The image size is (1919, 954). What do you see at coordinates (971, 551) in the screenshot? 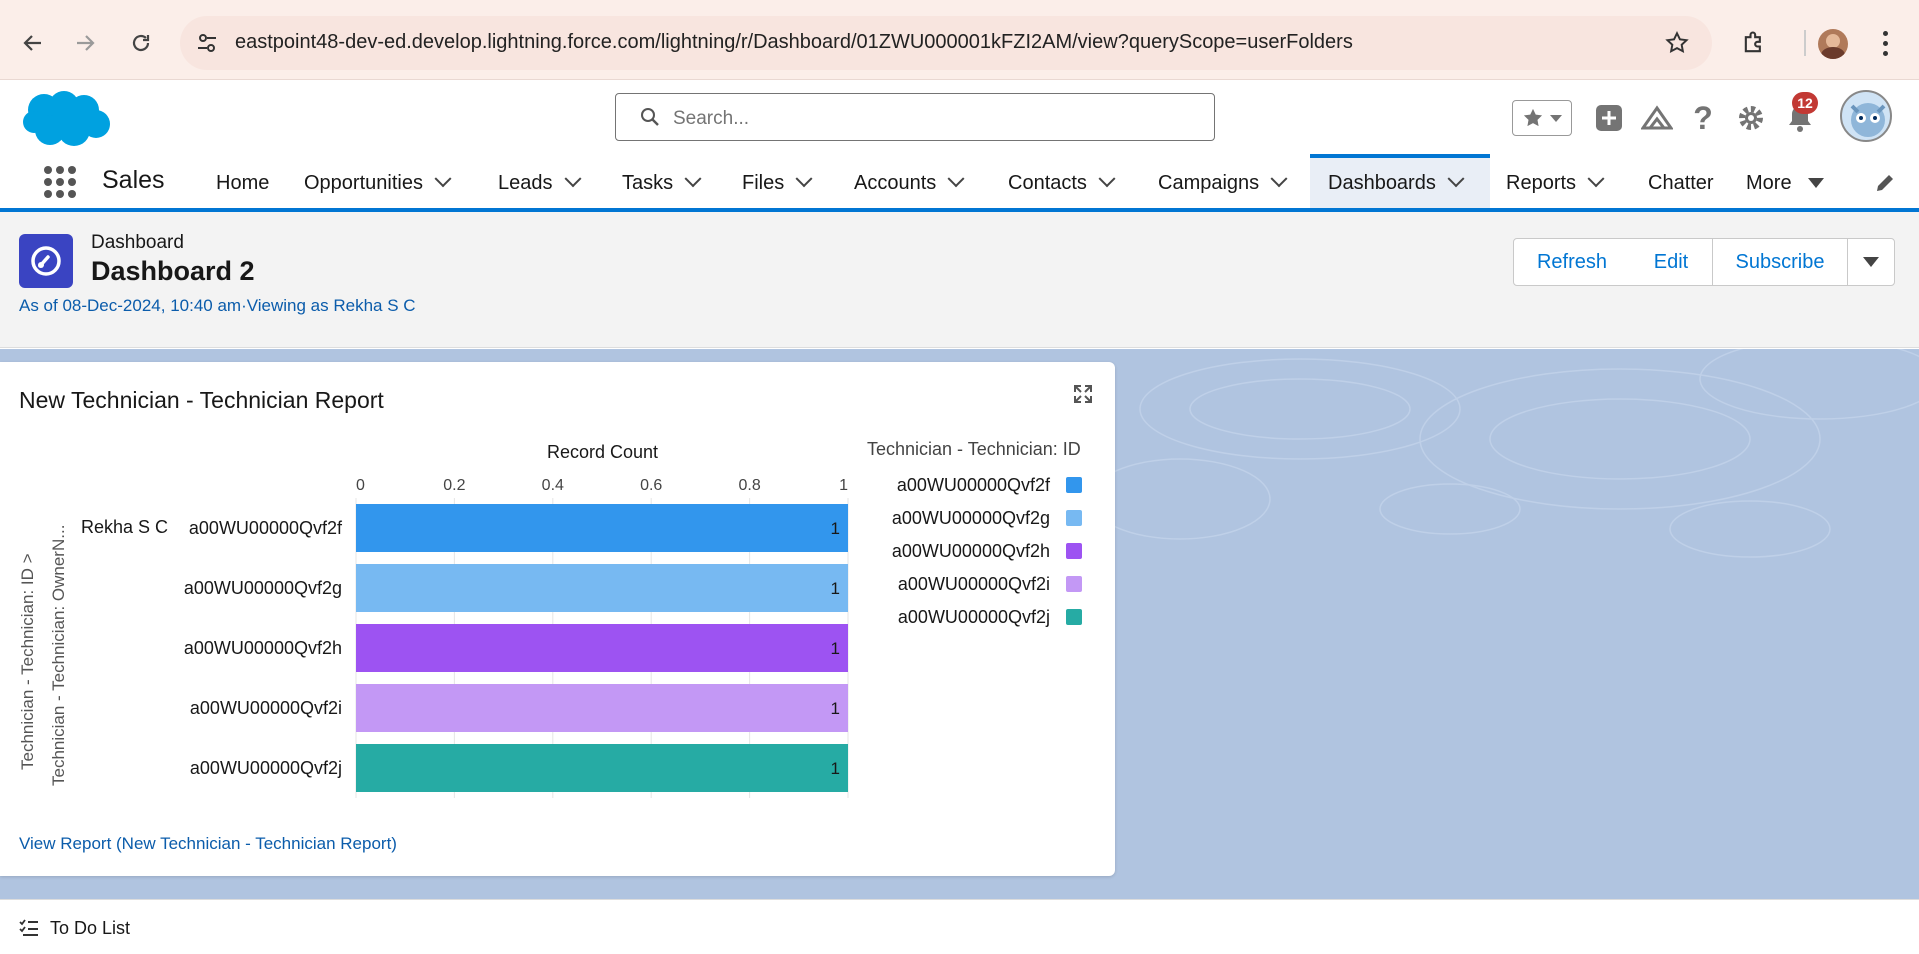
I see `legend-item-label: a00WU00000Qvf2h` at bounding box center [971, 551].